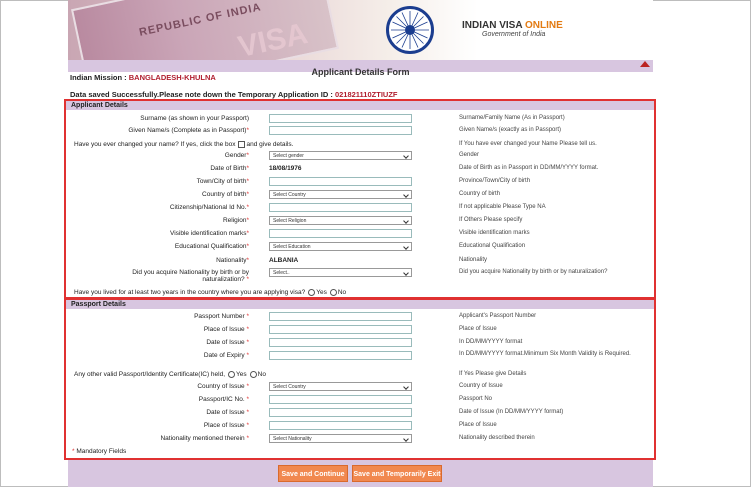 Image resolution: width=751 pixels, height=487 pixels. What do you see at coordinates (543, 25) in the screenshot?
I see `brand-title-b: ONLINE` at bounding box center [543, 25].